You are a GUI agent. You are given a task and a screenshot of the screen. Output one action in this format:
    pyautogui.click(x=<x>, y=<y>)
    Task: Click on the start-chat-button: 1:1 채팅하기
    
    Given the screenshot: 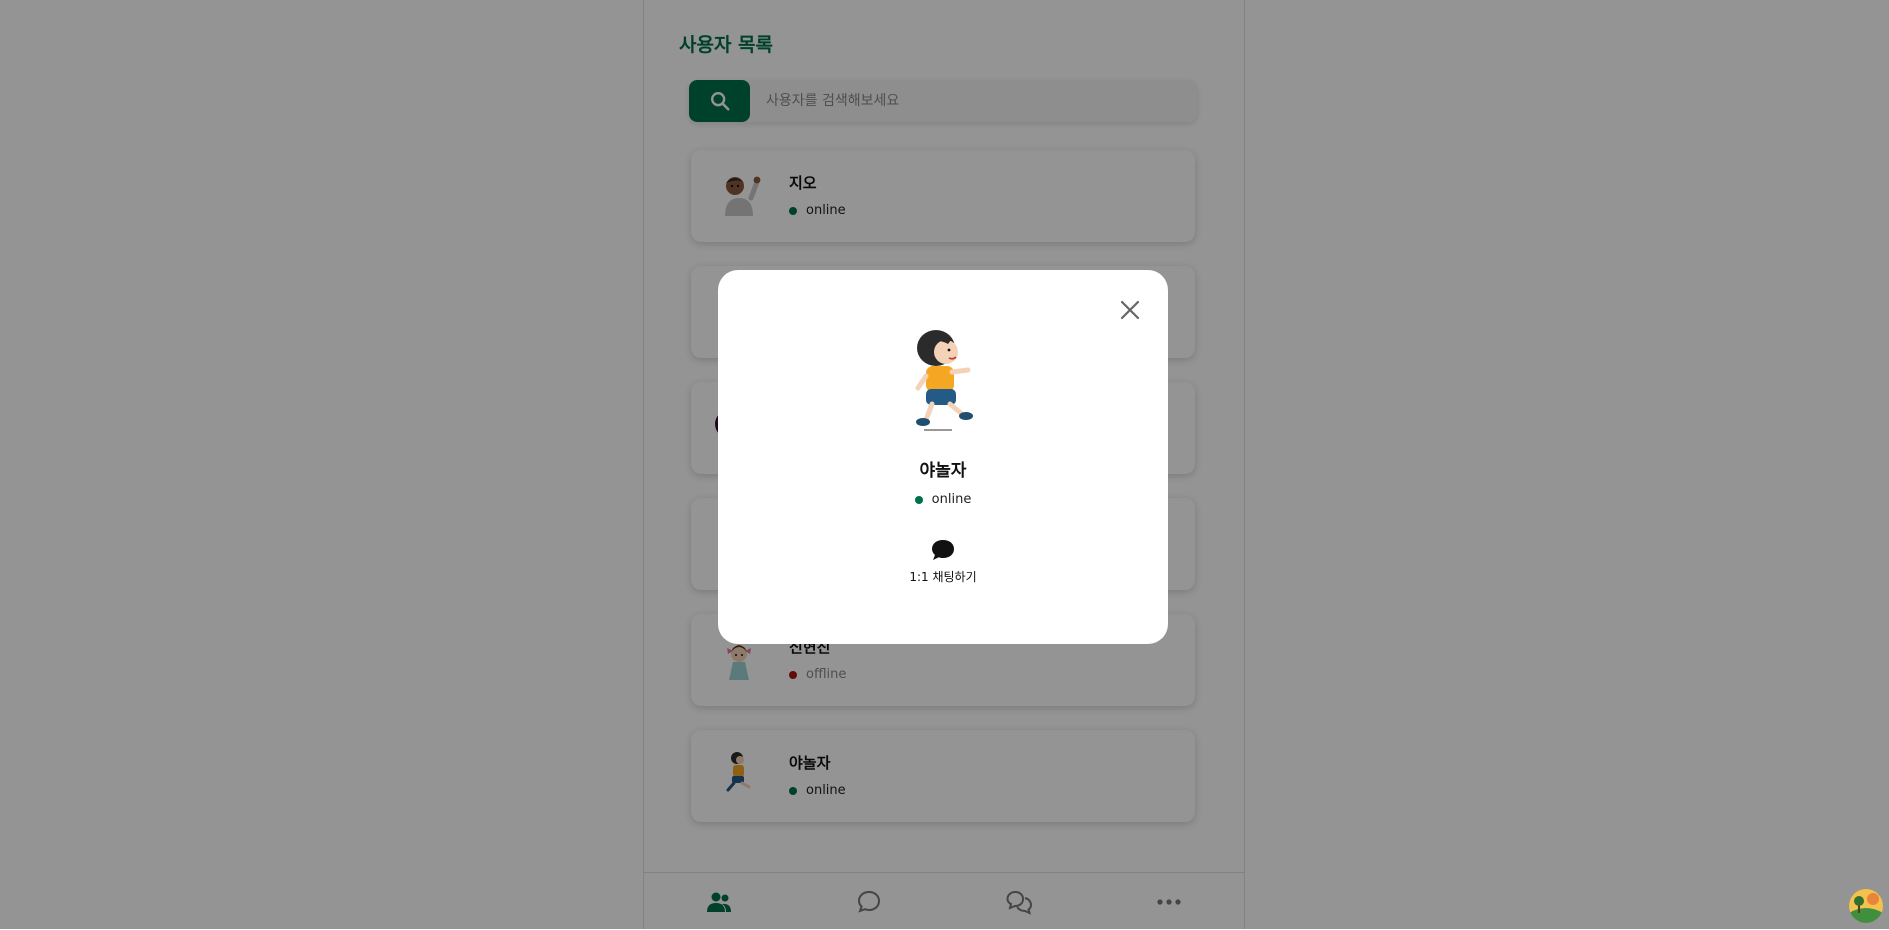 What is the action you would take?
    pyautogui.click(x=943, y=568)
    